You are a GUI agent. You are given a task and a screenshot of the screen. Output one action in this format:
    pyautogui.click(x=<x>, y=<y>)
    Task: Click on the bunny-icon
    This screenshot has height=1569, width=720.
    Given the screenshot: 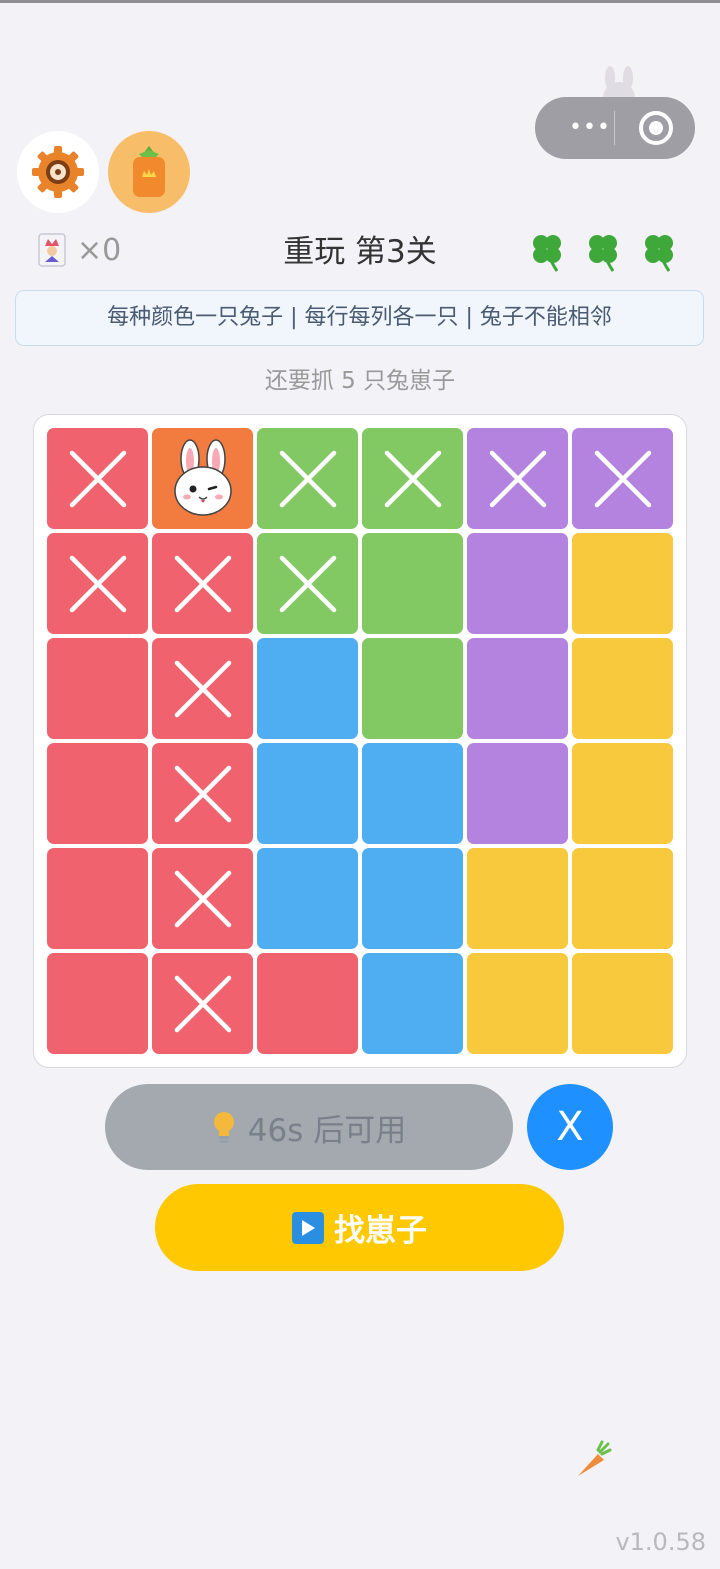 What is the action you would take?
    pyautogui.click(x=202, y=477)
    